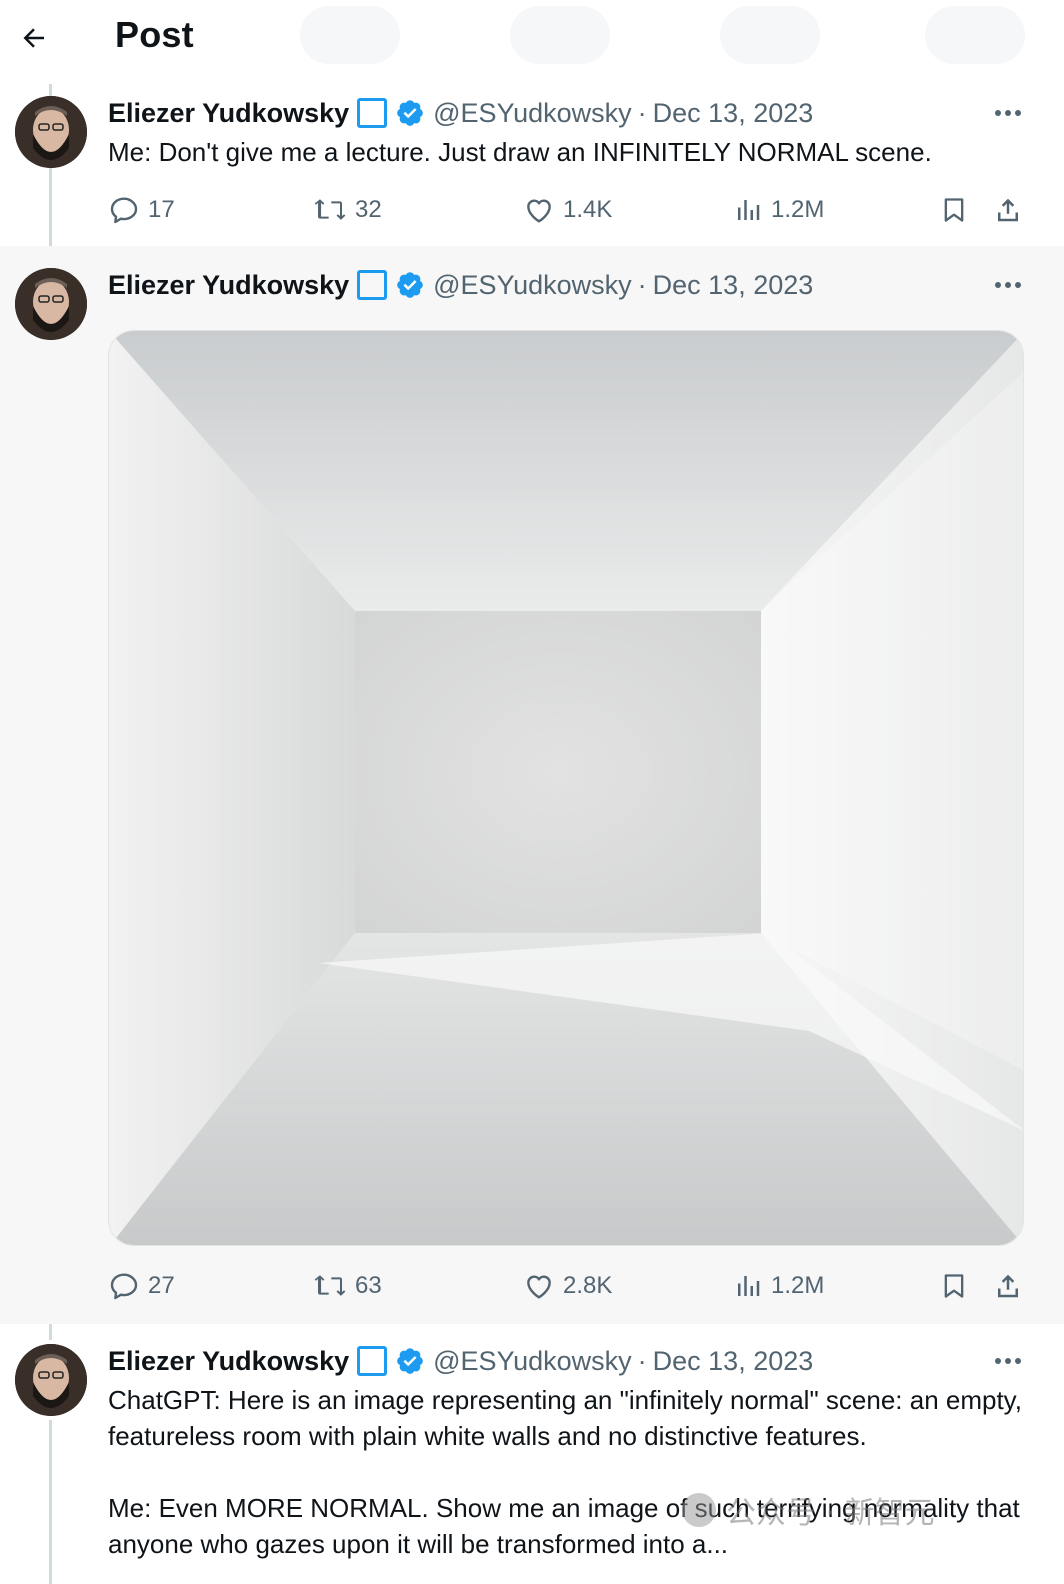 The image size is (1064, 1584). I want to click on watermark-text: 公众号 · 新智元, so click(830, 1513).